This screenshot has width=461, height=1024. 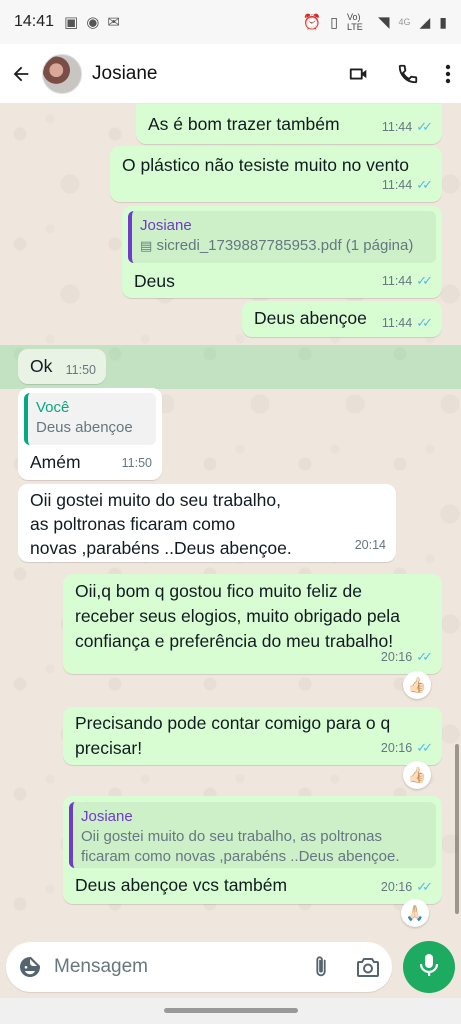 What do you see at coordinates (62, 366) in the screenshot?
I see `message-bubble-incoming: Ok 11:50` at bounding box center [62, 366].